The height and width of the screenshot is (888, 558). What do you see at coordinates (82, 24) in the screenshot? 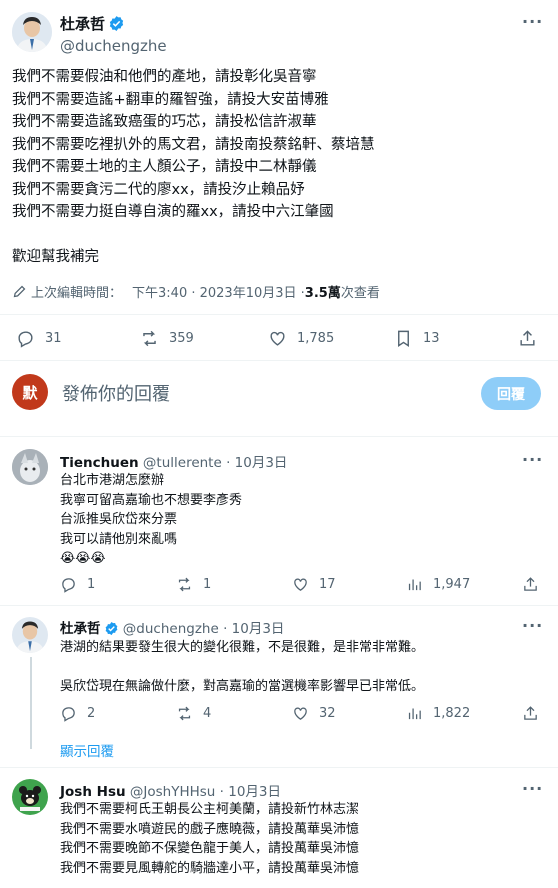
I see `author-name: 杜承哲` at bounding box center [82, 24].